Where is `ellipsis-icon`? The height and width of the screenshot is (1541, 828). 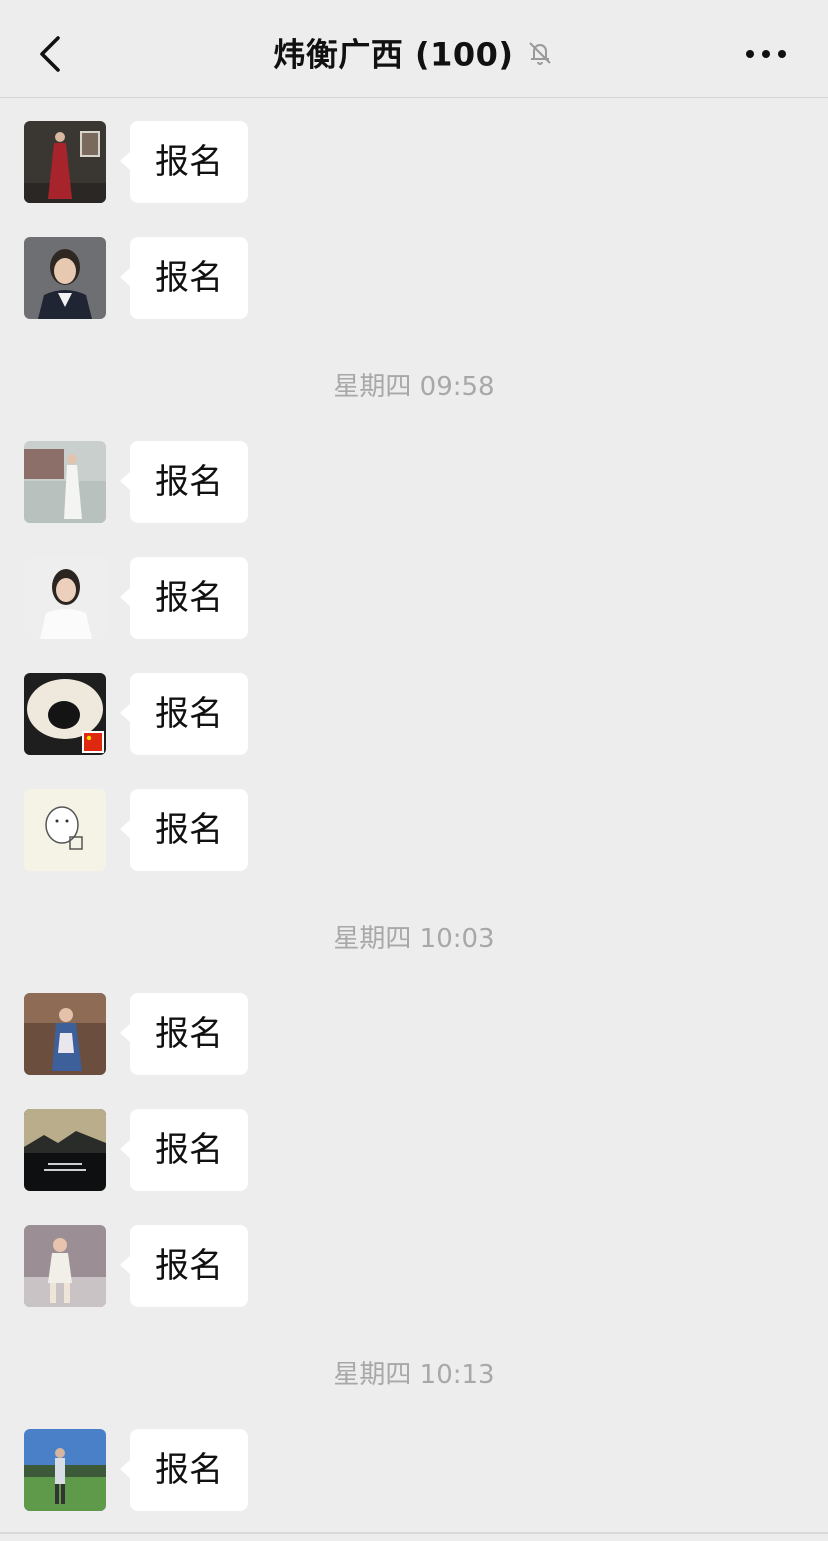 ellipsis-icon is located at coordinates (766, 54).